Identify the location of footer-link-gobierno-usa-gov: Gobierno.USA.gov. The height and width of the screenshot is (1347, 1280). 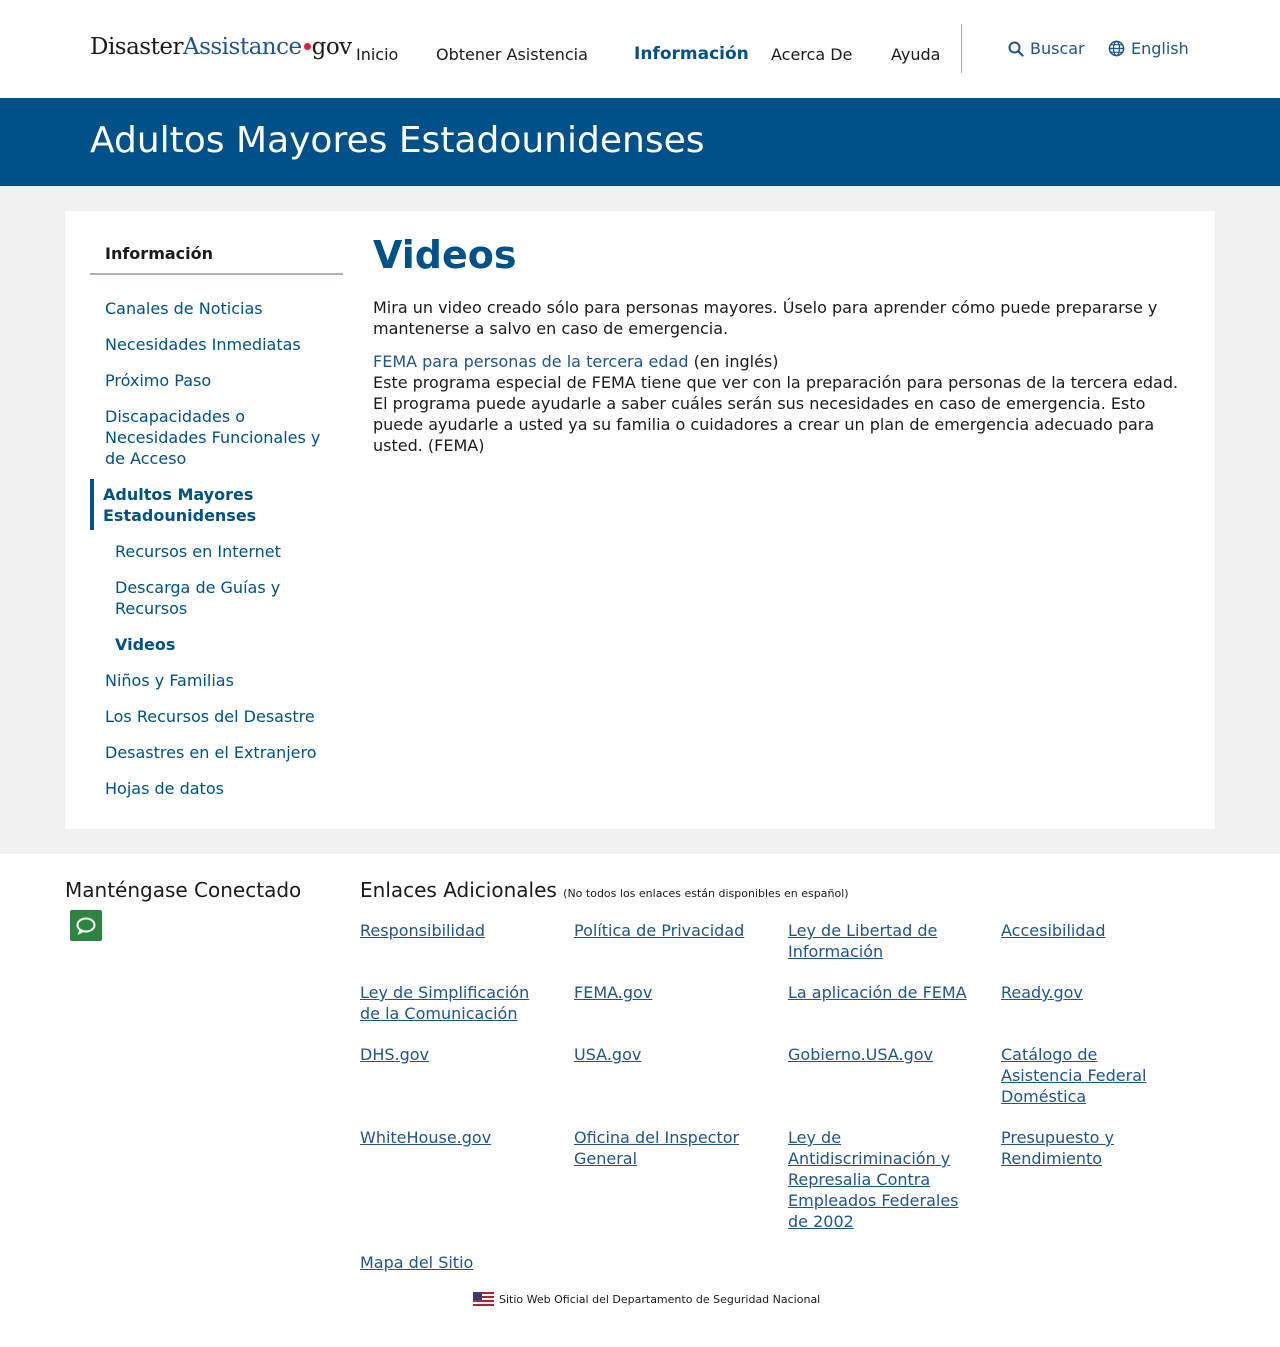
(883, 1054).